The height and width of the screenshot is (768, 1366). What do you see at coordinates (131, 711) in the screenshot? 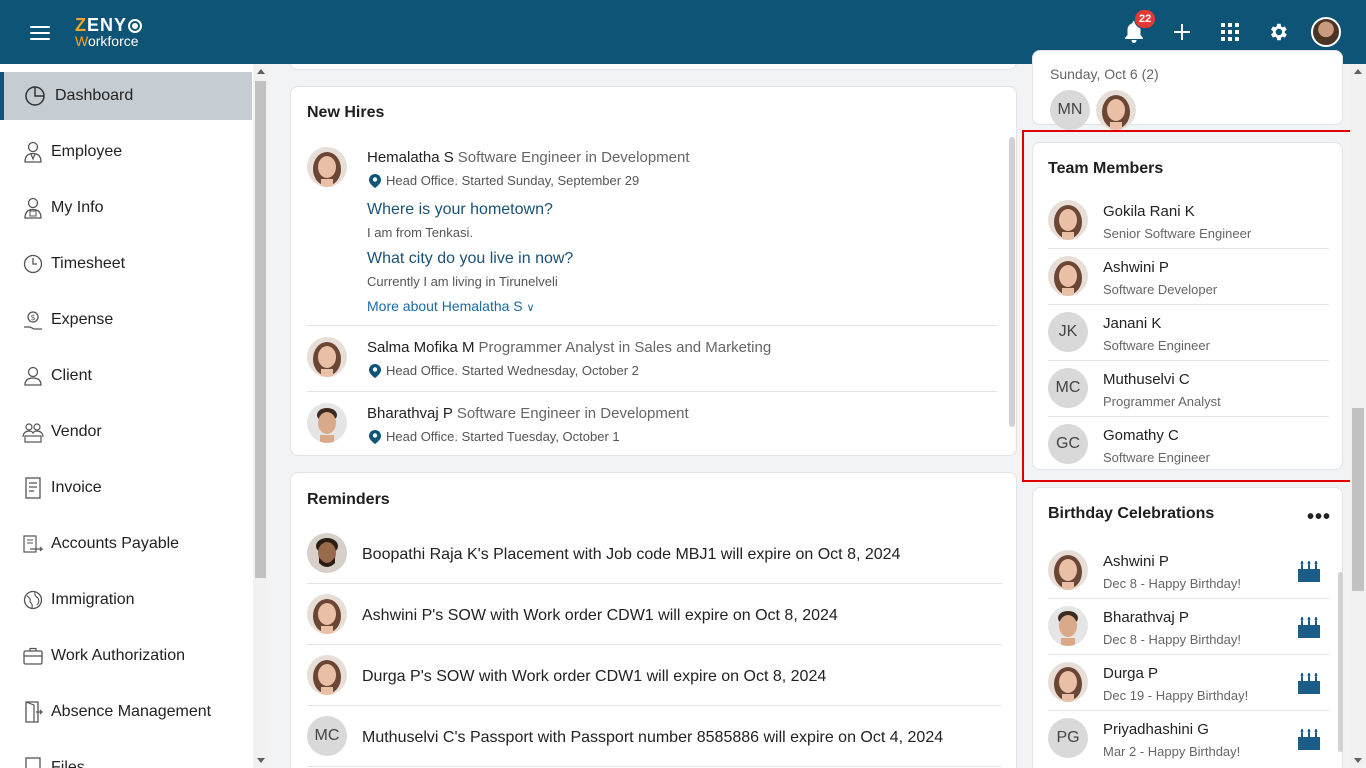
I see `sidebar-item-label: Absence Management` at bounding box center [131, 711].